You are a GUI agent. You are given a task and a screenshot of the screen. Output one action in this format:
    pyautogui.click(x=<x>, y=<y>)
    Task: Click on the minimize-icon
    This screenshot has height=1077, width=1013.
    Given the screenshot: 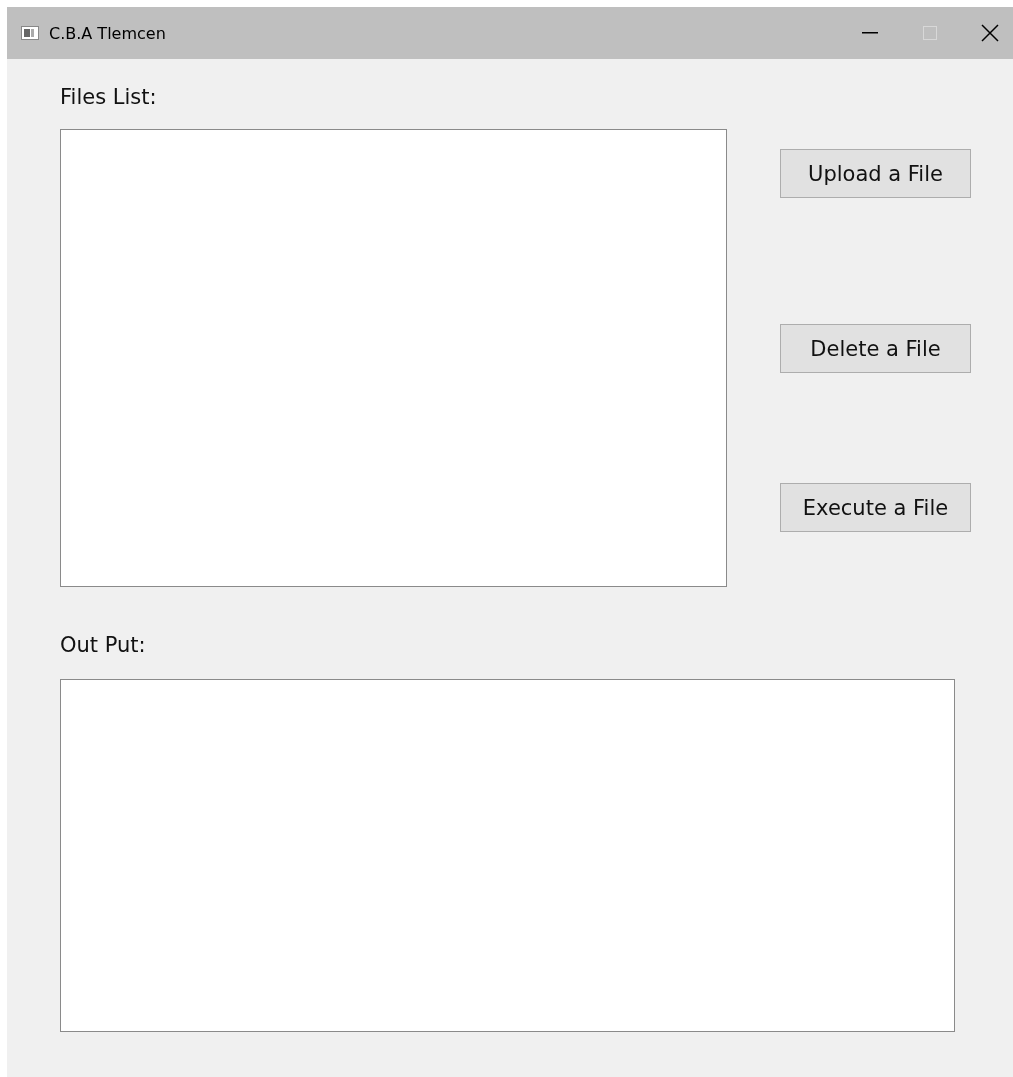 What is the action you would take?
    pyautogui.click(x=870, y=33)
    